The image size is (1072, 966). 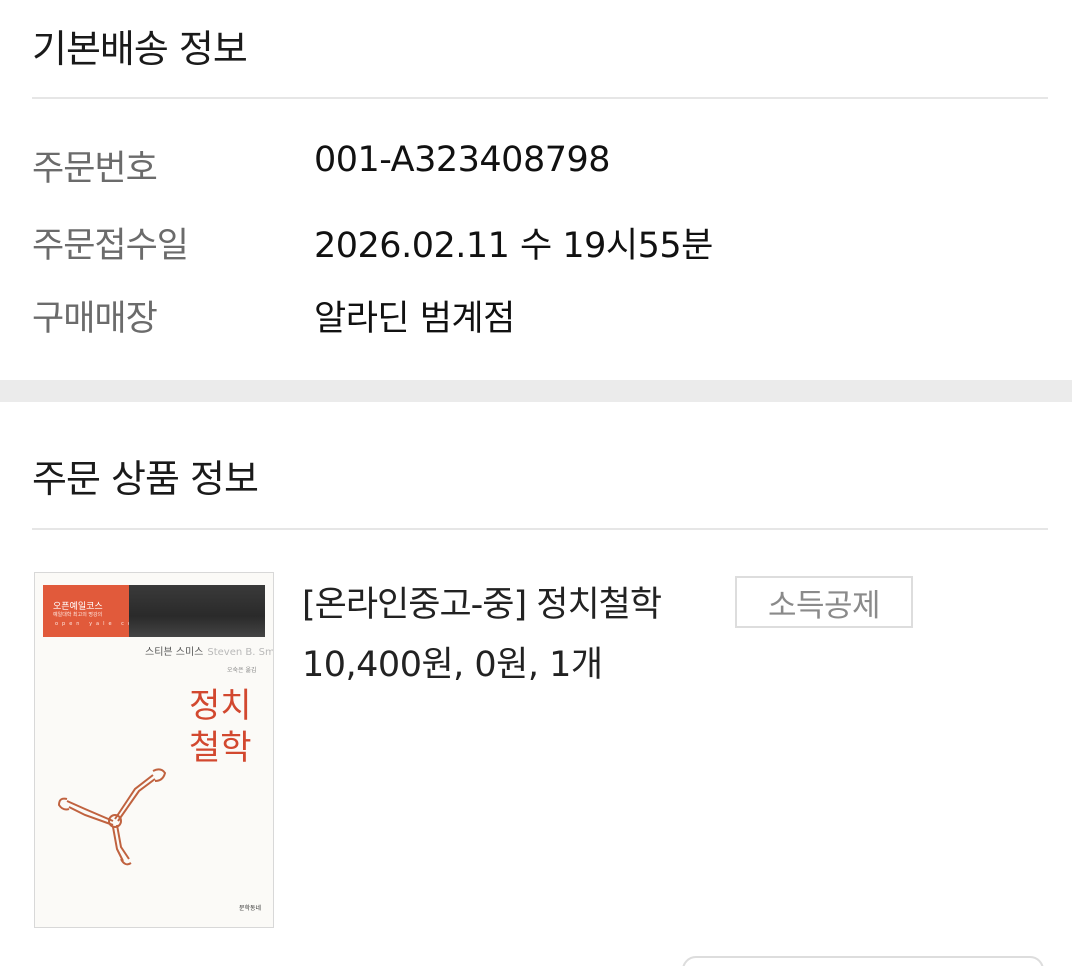 What do you see at coordinates (414, 319) in the screenshot?
I see `store-value: 알라딘 범계점` at bounding box center [414, 319].